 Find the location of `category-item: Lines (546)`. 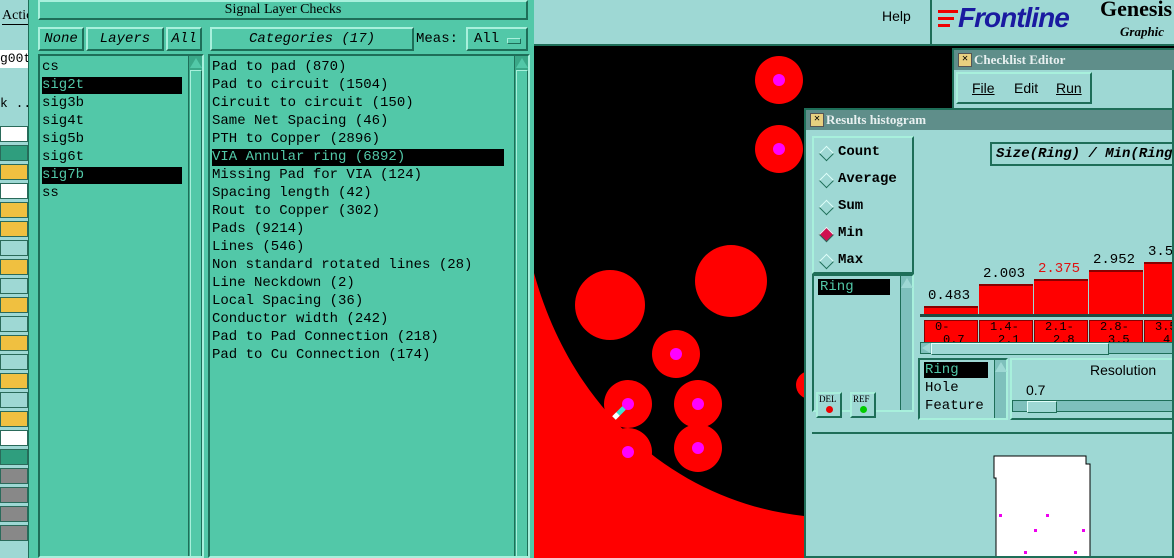

category-item: Lines (546) is located at coordinates (358, 247).